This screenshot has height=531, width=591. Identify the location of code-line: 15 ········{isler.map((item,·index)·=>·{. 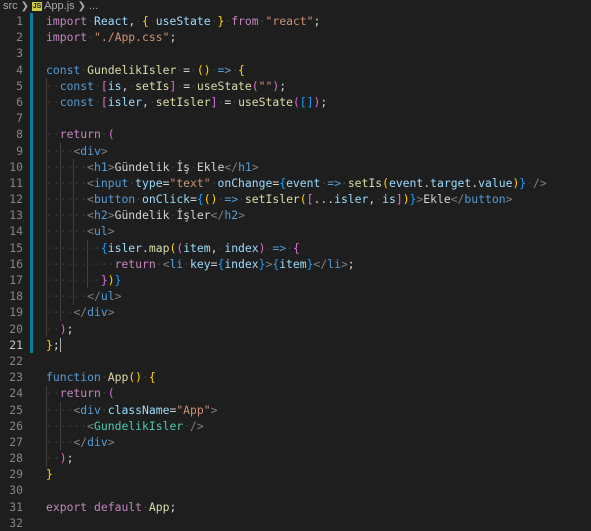
(295, 248).